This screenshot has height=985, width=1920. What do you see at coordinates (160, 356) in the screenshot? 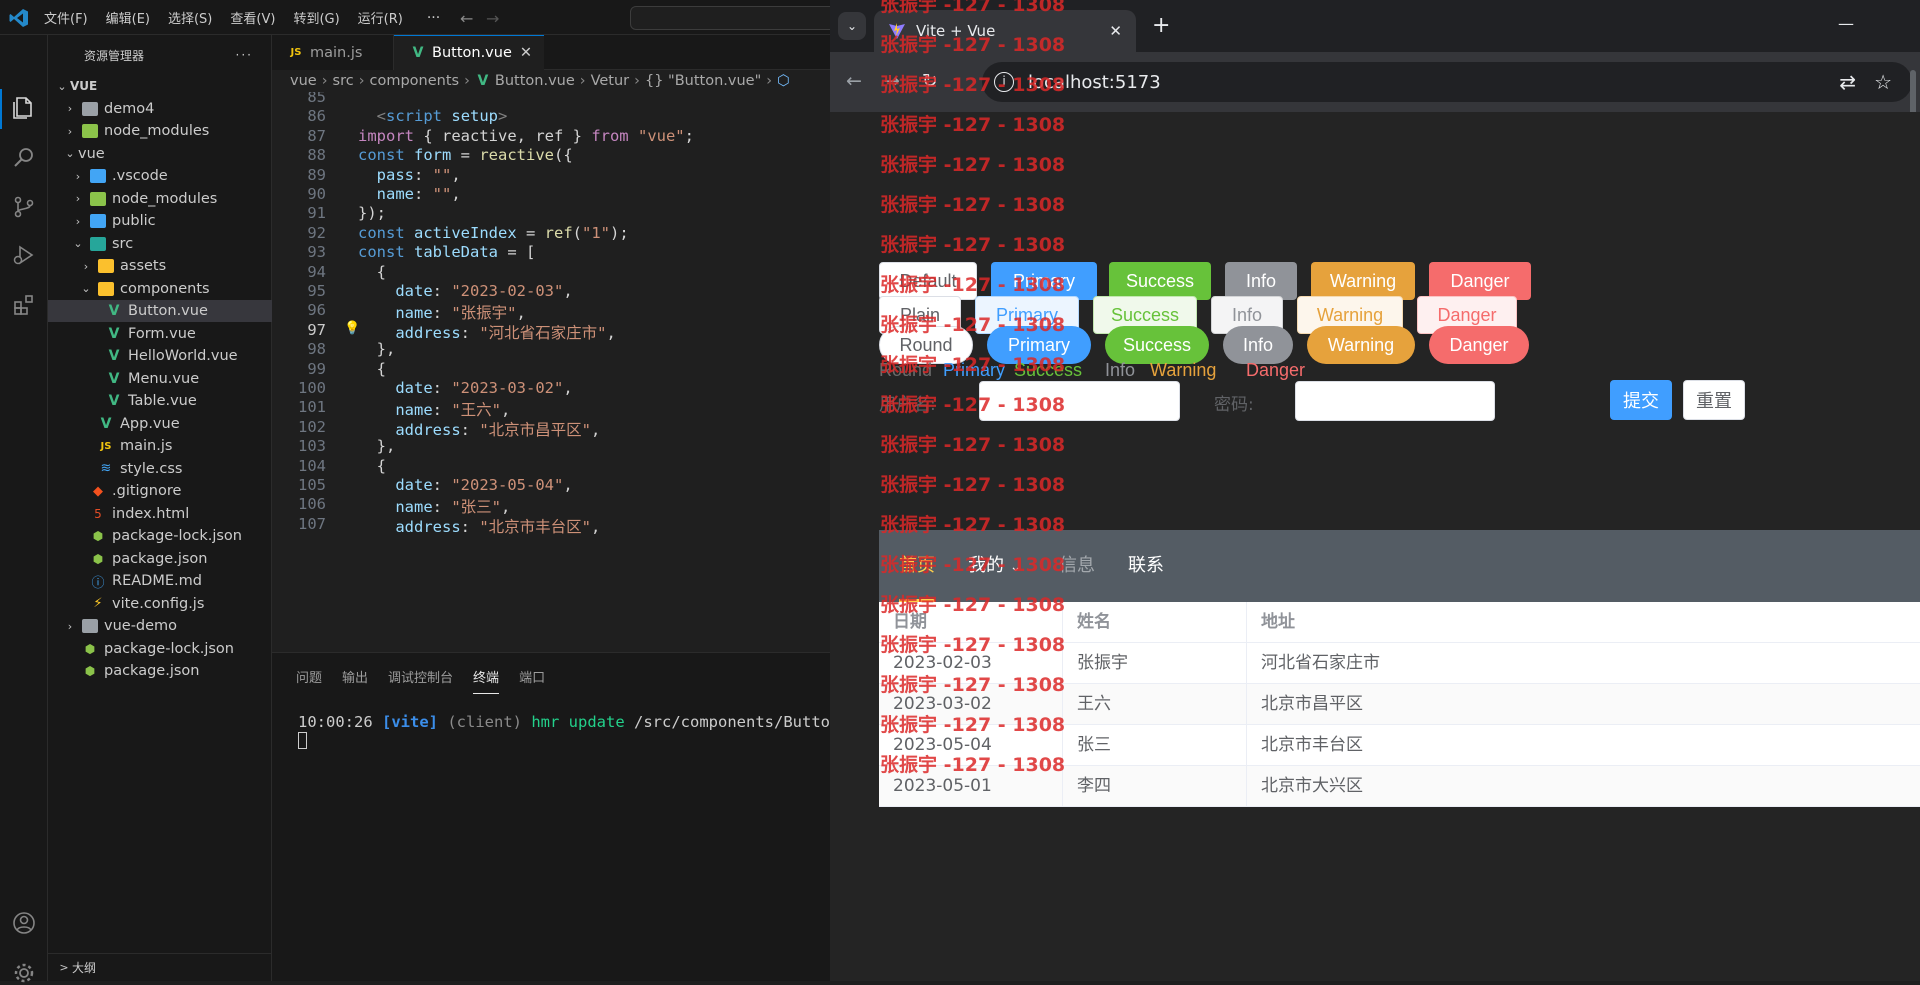
I see `tree-item: V HelloWorld.vue` at bounding box center [160, 356].